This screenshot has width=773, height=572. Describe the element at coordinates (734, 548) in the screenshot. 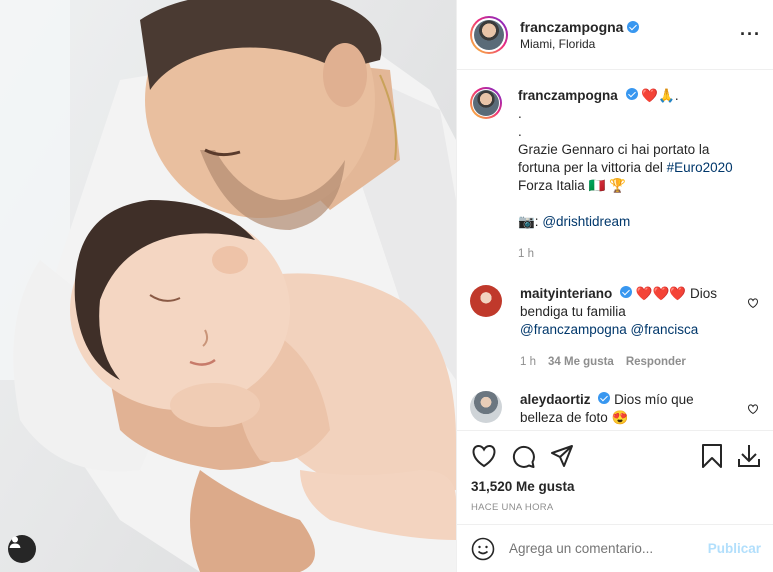

I see `publish-button: Publicar` at that location.